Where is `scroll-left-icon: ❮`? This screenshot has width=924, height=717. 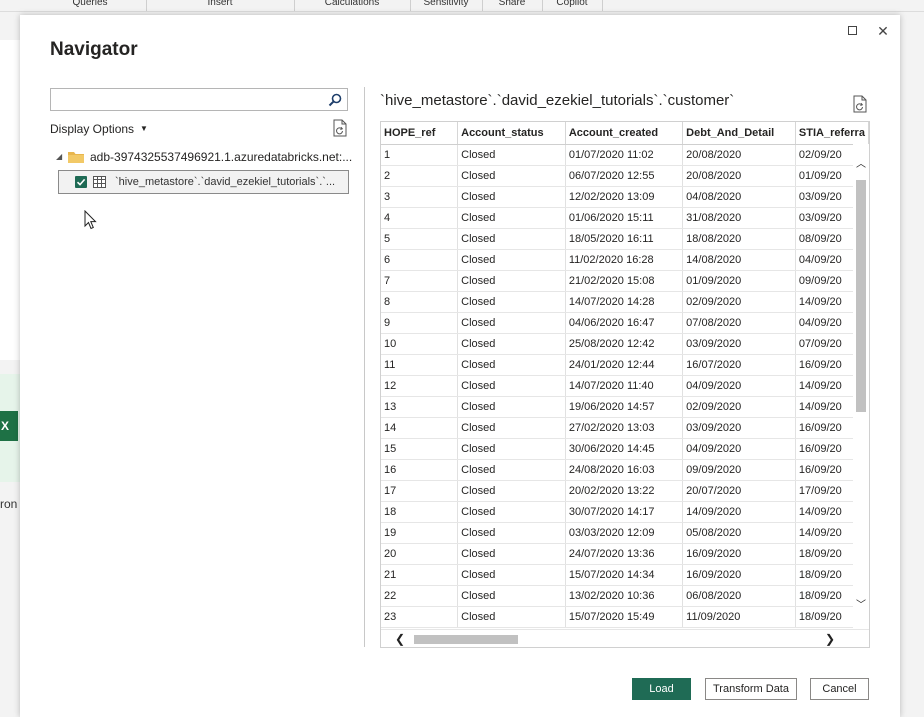
scroll-left-icon: ❮ is located at coordinates (400, 639).